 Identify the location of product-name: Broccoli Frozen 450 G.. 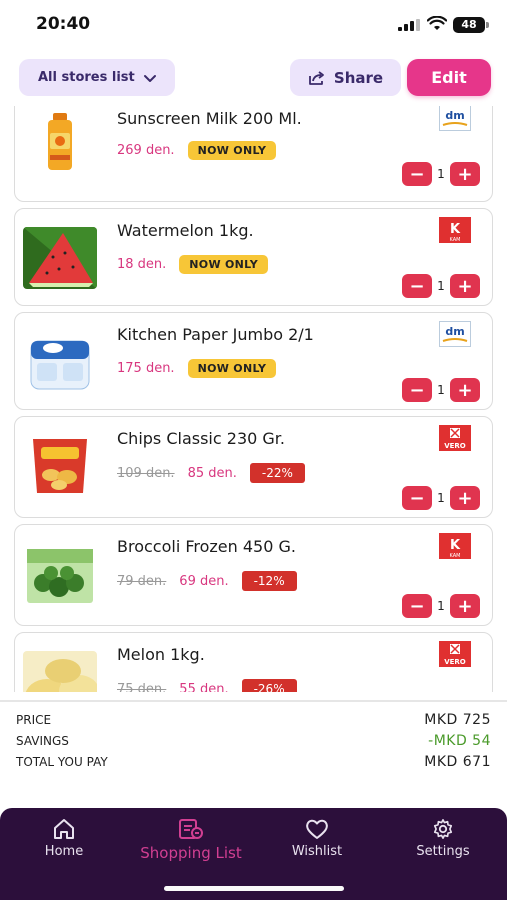
(206, 546).